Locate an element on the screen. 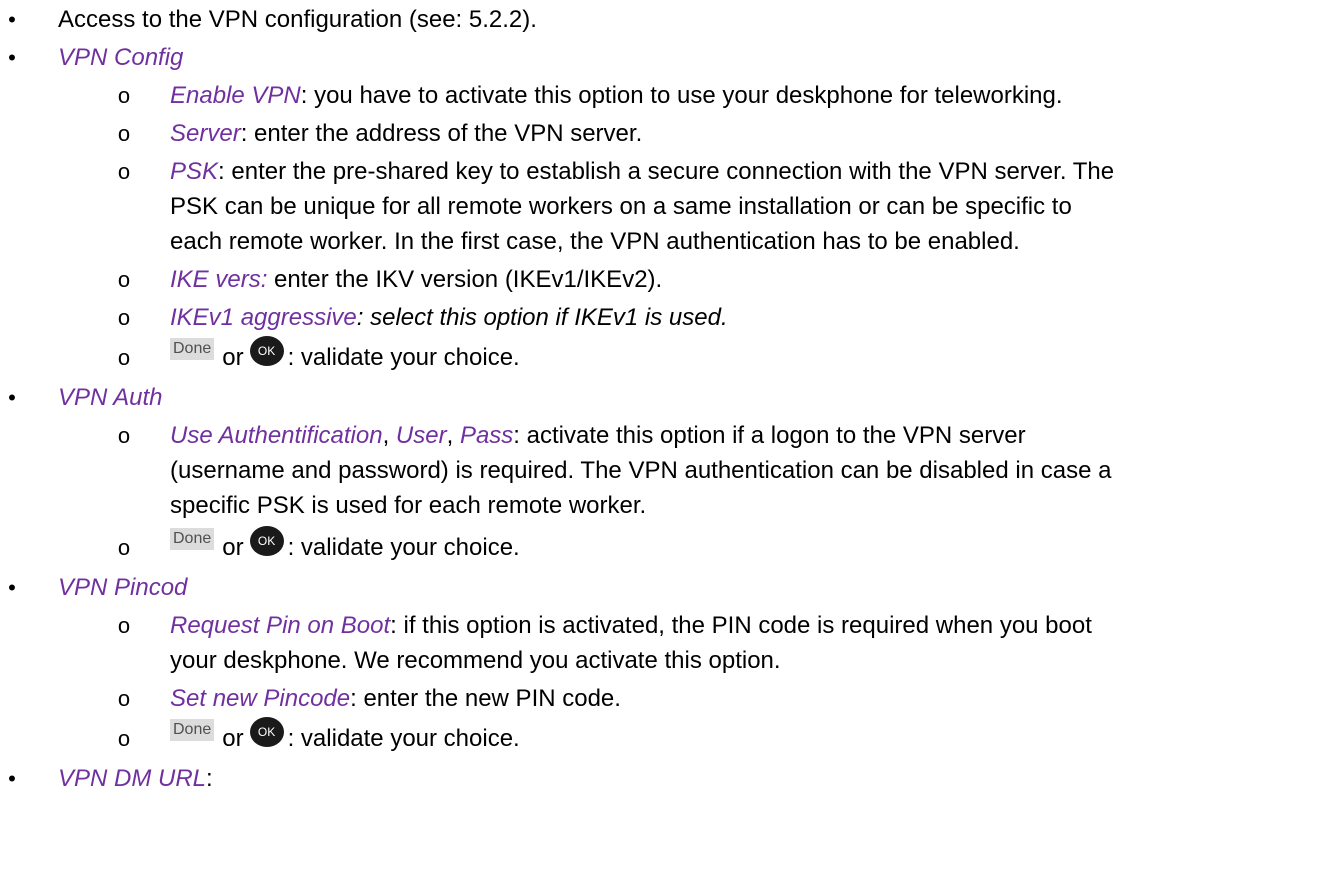  server-desc: : enter the address of the VPN server. is located at coordinates (441, 133).